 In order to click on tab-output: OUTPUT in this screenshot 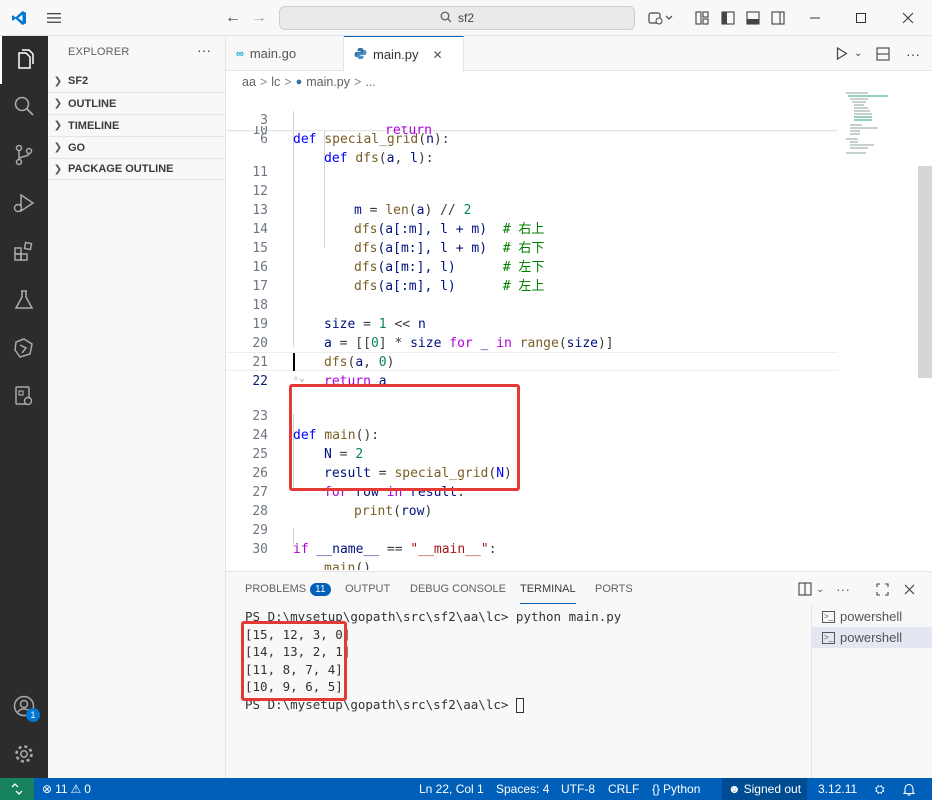, I will do `click(367, 589)`.